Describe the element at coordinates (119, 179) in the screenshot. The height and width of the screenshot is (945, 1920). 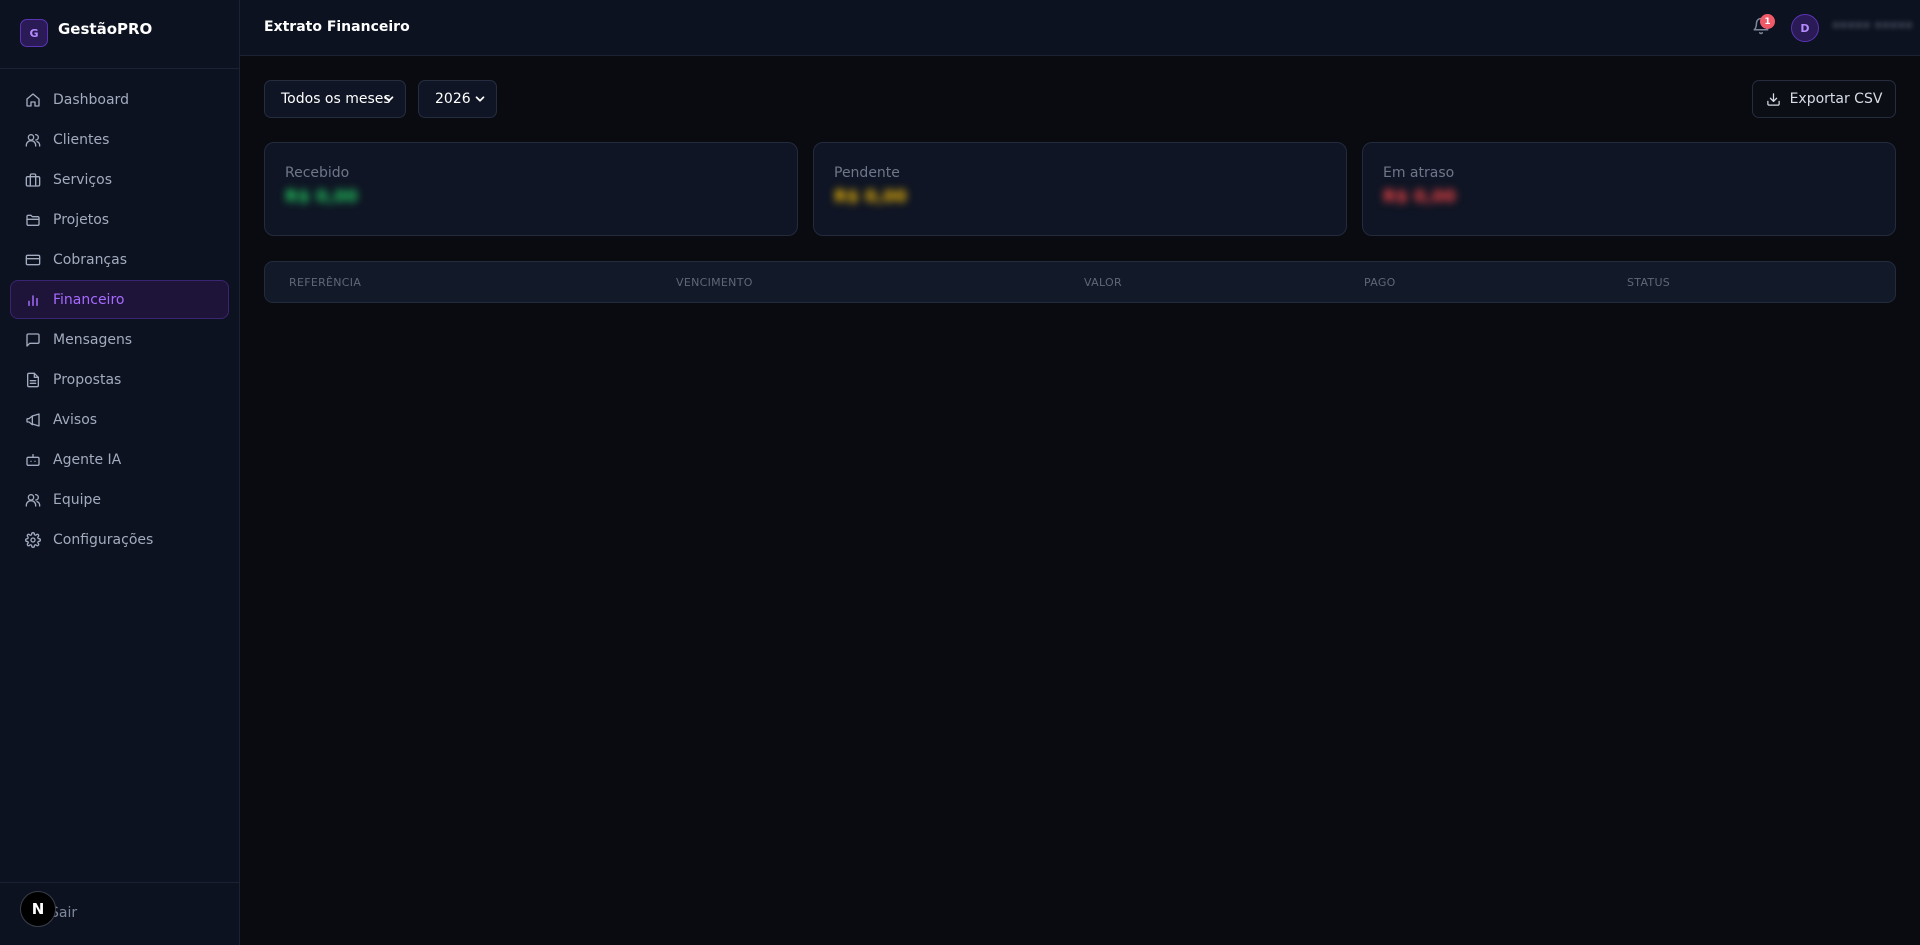
I see `sidebar-item-servicos: Serviços` at that location.